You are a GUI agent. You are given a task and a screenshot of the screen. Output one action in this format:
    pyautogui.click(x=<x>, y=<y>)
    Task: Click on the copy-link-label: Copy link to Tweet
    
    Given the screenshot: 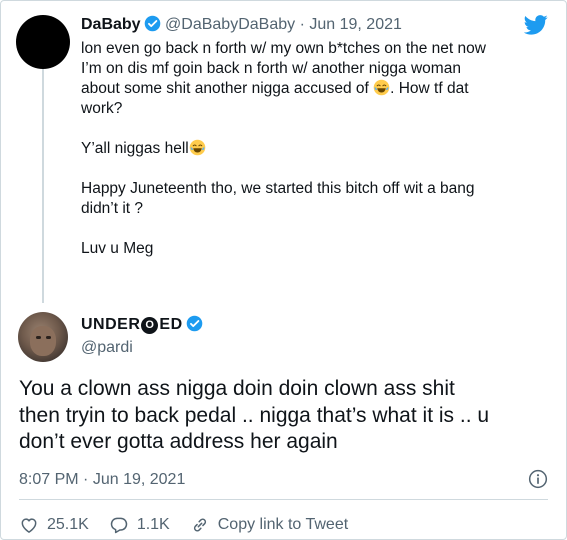 What is the action you would take?
    pyautogui.click(x=283, y=524)
    